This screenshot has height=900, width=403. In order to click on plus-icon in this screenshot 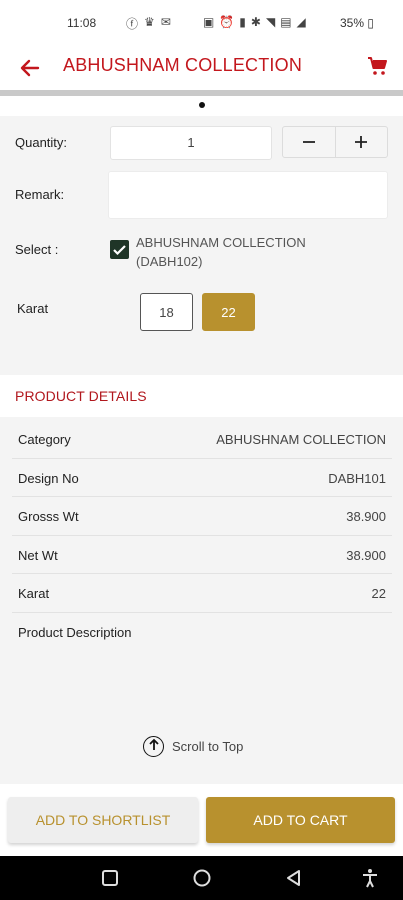, I will do `click(361, 142)`.